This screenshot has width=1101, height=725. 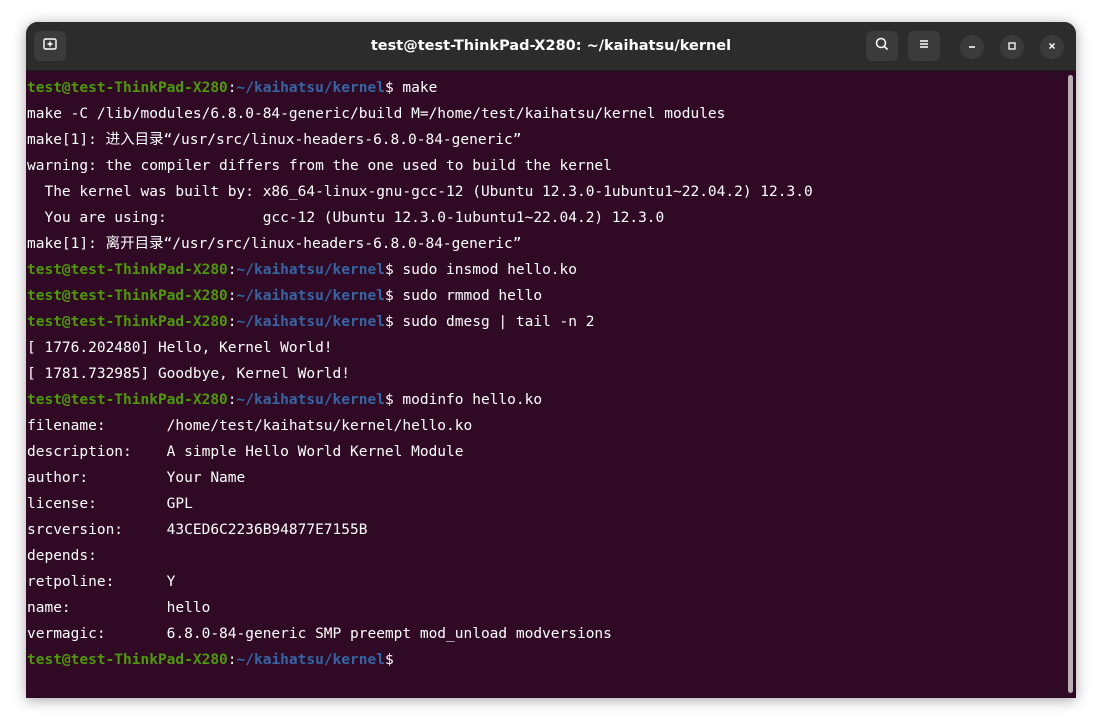 I want to click on command-text: sudo insmod hello.ko, so click(x=490, y=270).